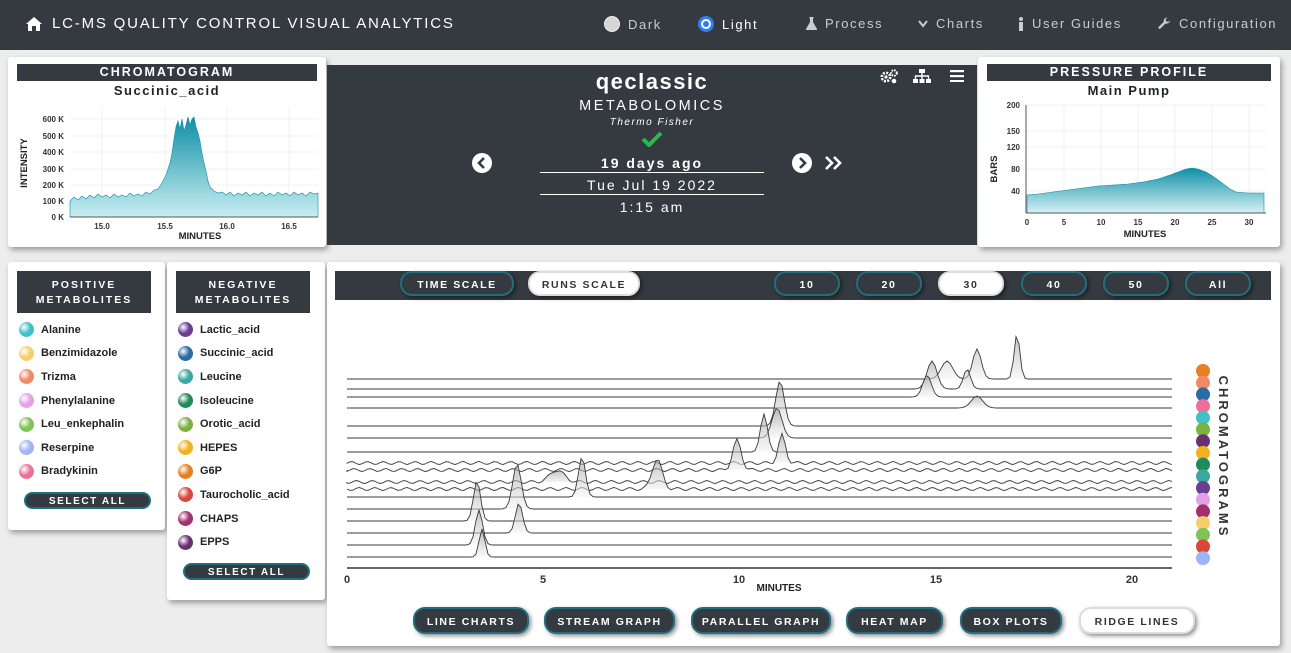 The height and width of the screenshot is (653, 1291). Describe the element at coordinates (87, 500) in the screenshot. I see `positive-select-all-button: SELECT ALL` at that location.